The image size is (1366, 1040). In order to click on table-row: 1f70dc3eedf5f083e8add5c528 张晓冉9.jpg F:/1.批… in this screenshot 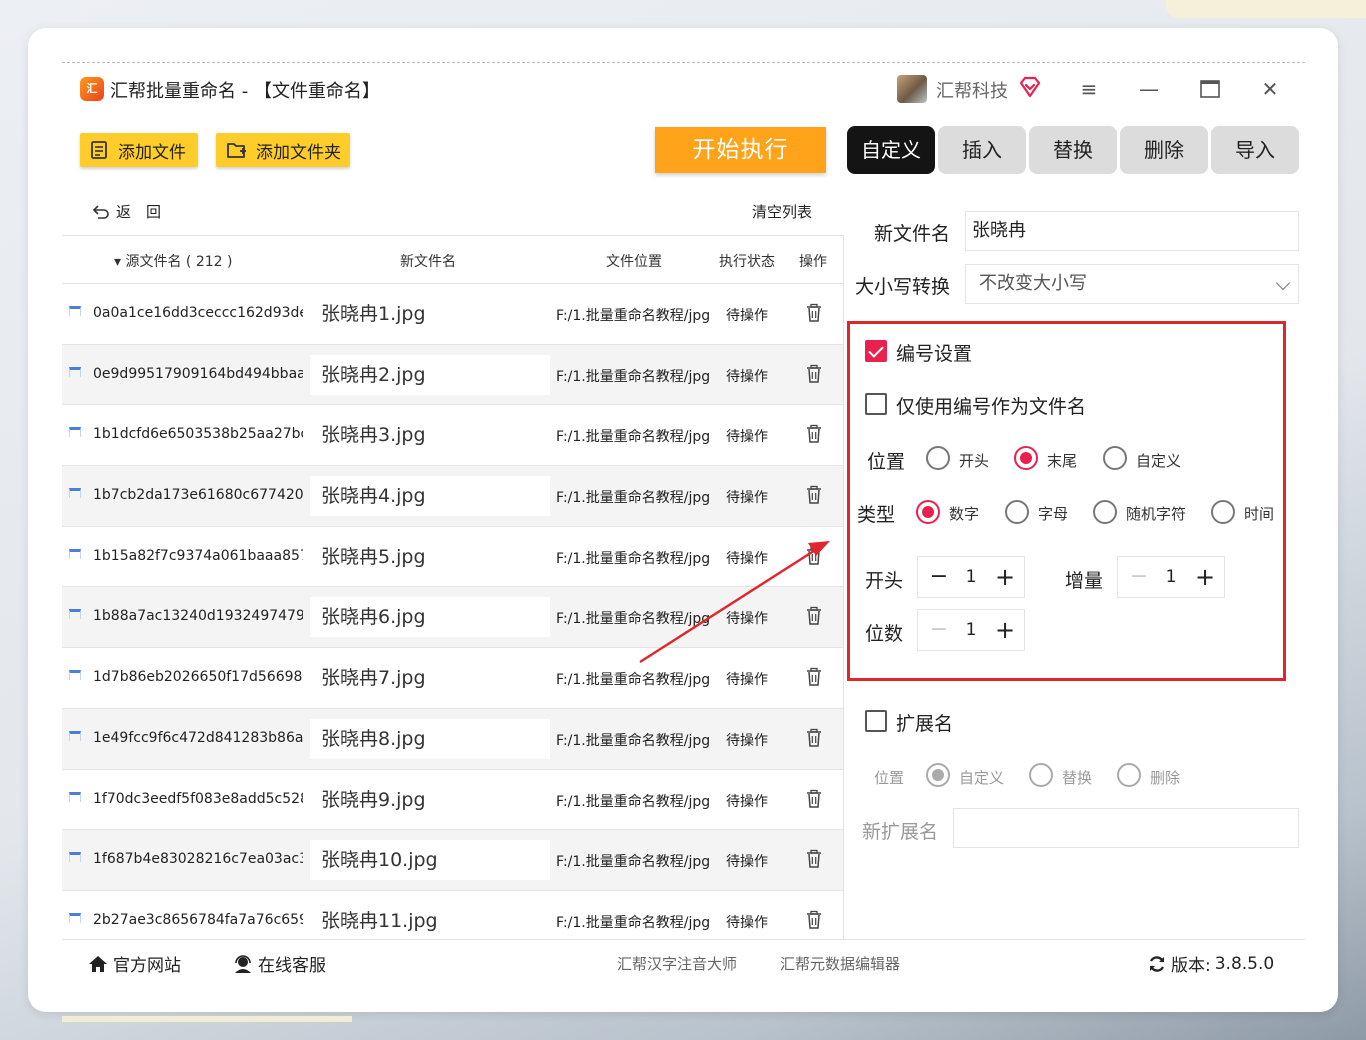, I will do `click(452, 800)`.